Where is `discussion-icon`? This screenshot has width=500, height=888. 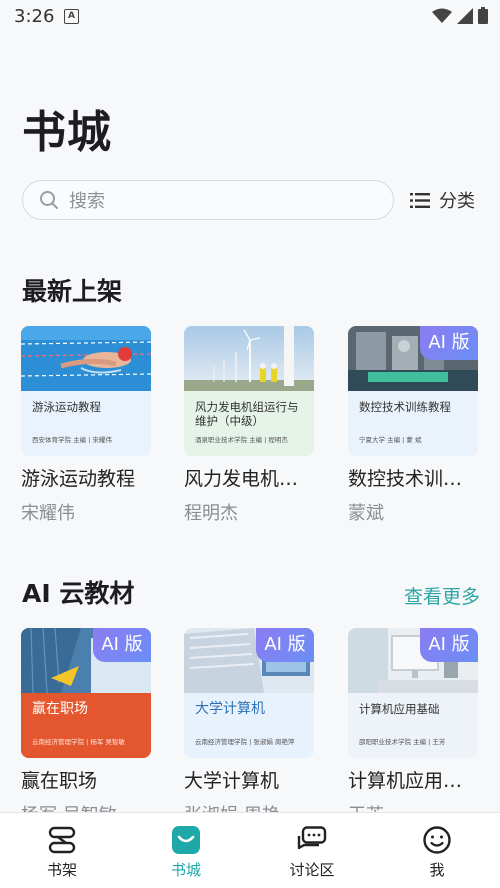 discussion-icon is located at coordinates (312, 838).